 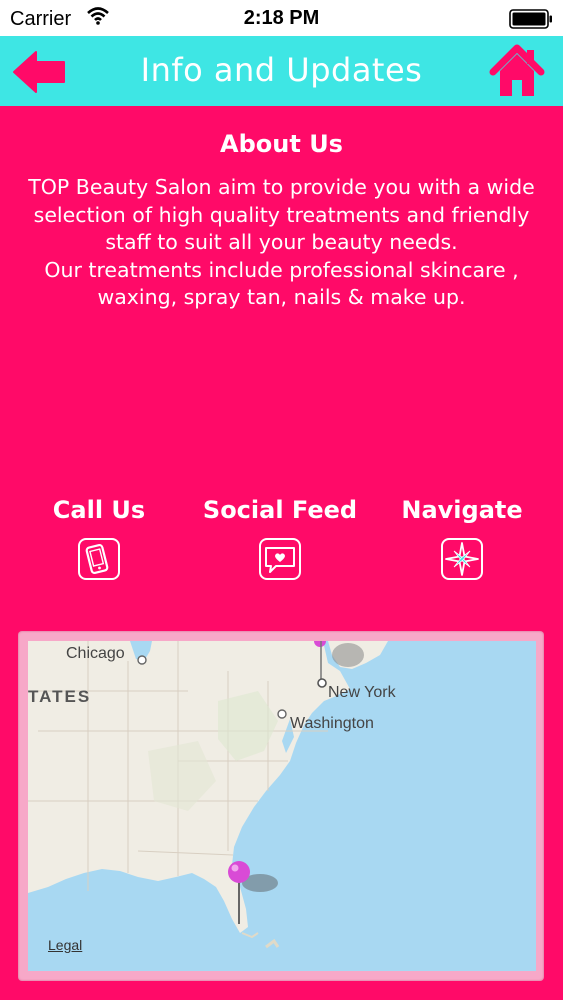 What do you see at coordinates (65, 945) in the screenshot?
I see `map-legal-link: Legal` at bounding box center [65, 945].